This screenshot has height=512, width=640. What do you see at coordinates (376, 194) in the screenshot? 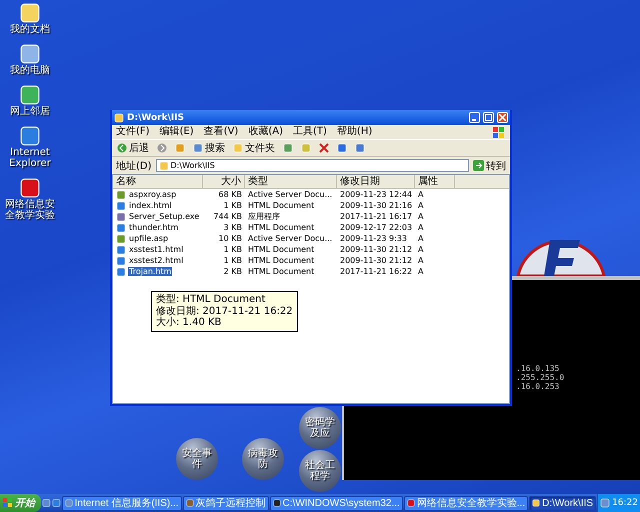
I see `table-cell-text: 2009-11-23 12:44` at bounding box center [376, 194].